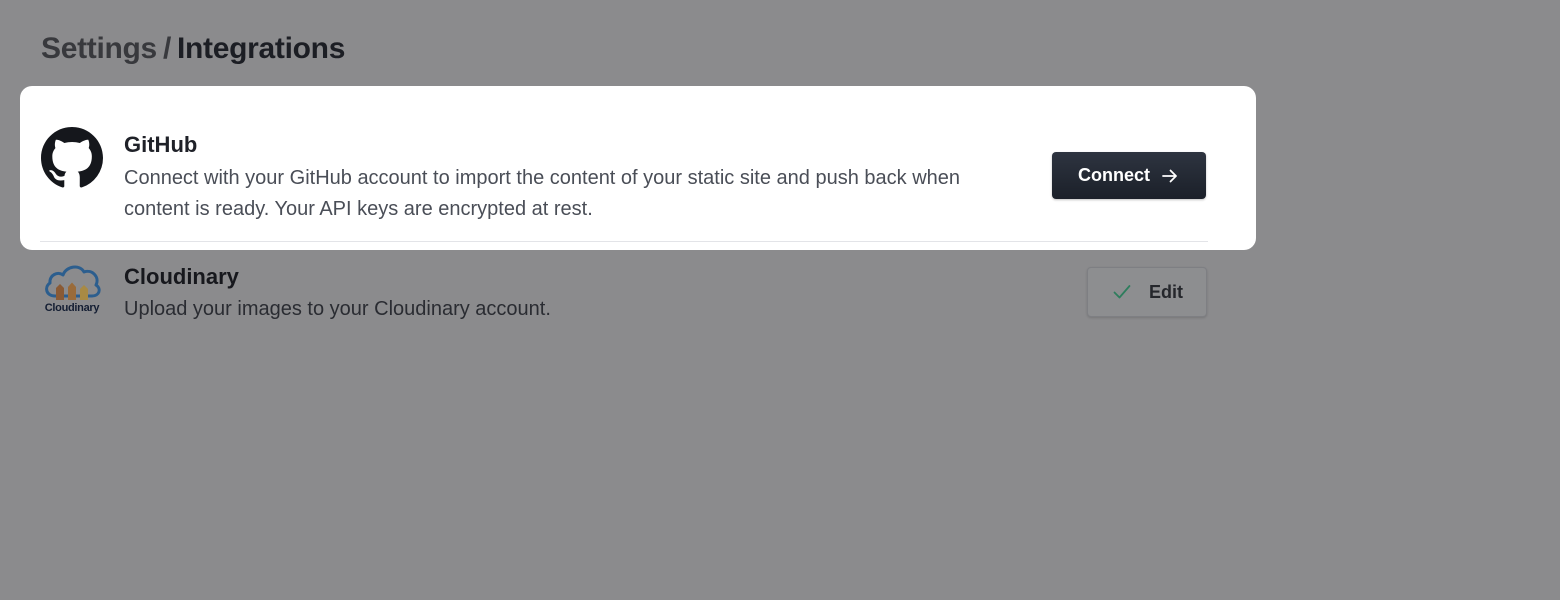  Describe the element at coordinates (1114, 175) in the screenshot. I see `connect-button-label: Connect` at that location.